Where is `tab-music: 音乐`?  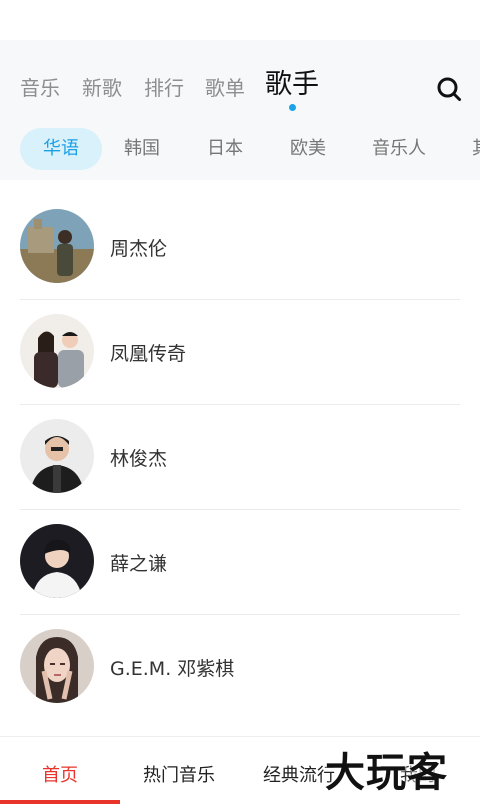 tab-music: 音乐 is located at coordinates (40, 86).